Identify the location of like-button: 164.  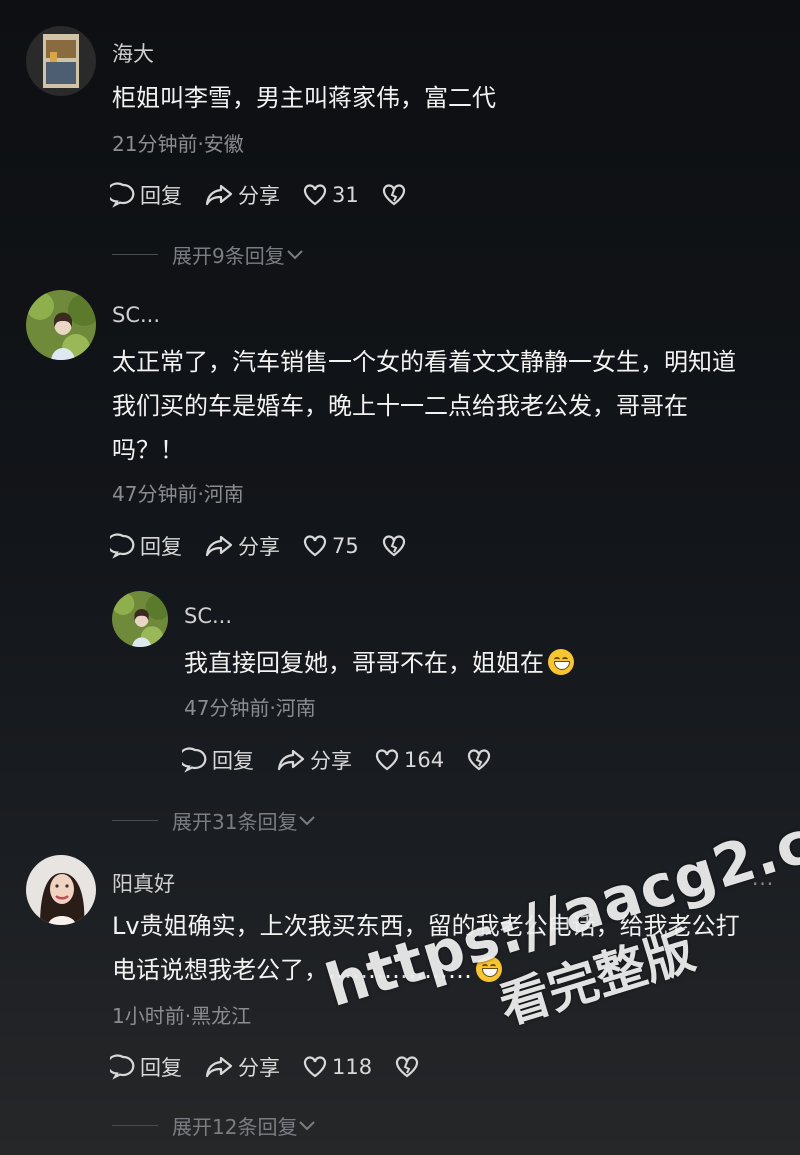
(409, 760).